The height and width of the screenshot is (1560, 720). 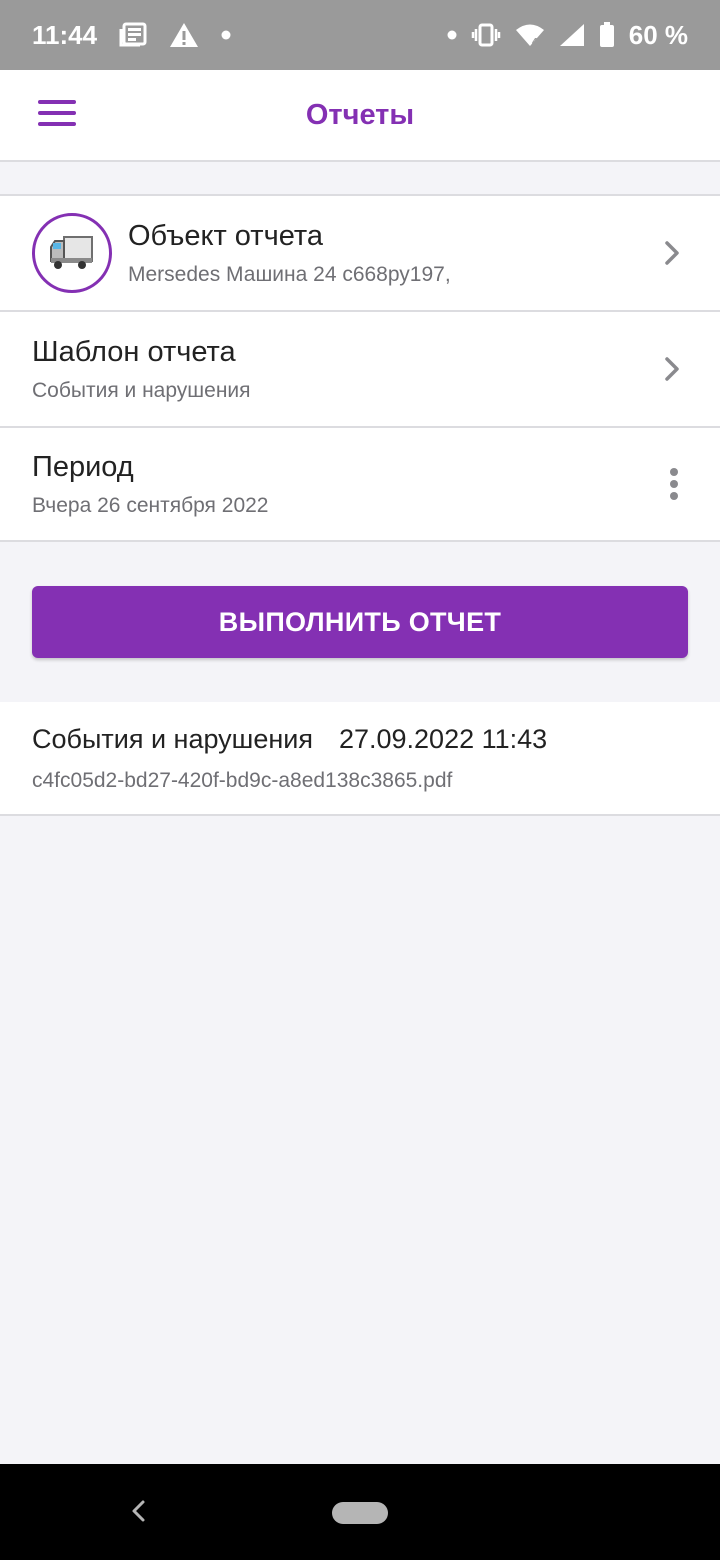 I want to click on news-icon, so click(x=133, y=35).